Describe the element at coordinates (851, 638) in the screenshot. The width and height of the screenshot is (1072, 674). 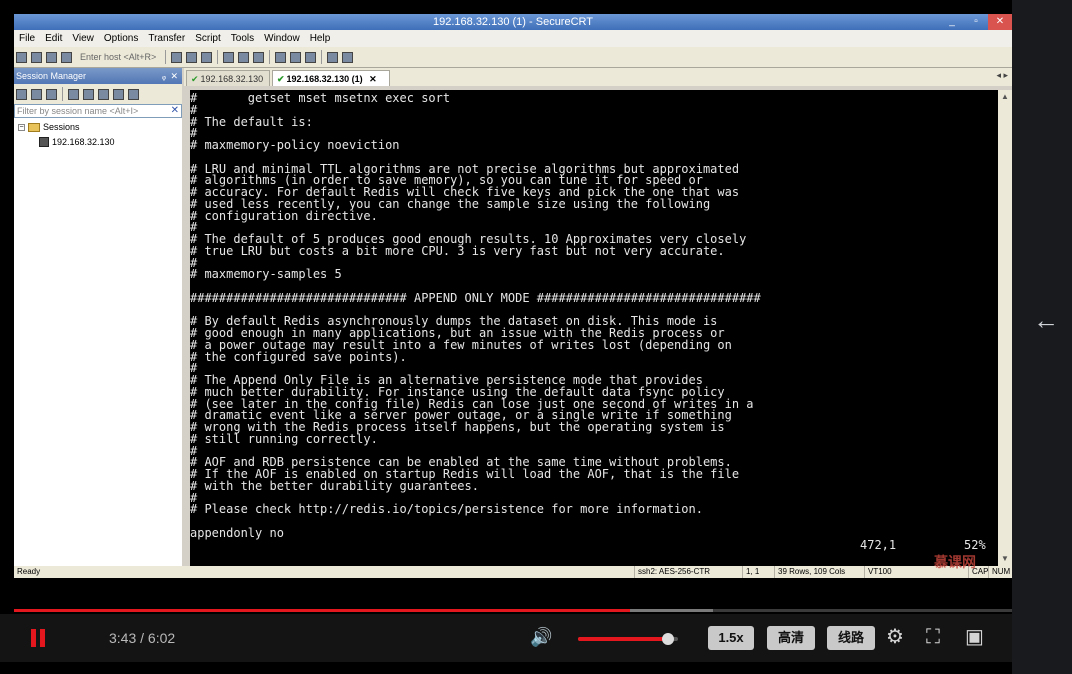
I see `route-button: 线路` at that location.